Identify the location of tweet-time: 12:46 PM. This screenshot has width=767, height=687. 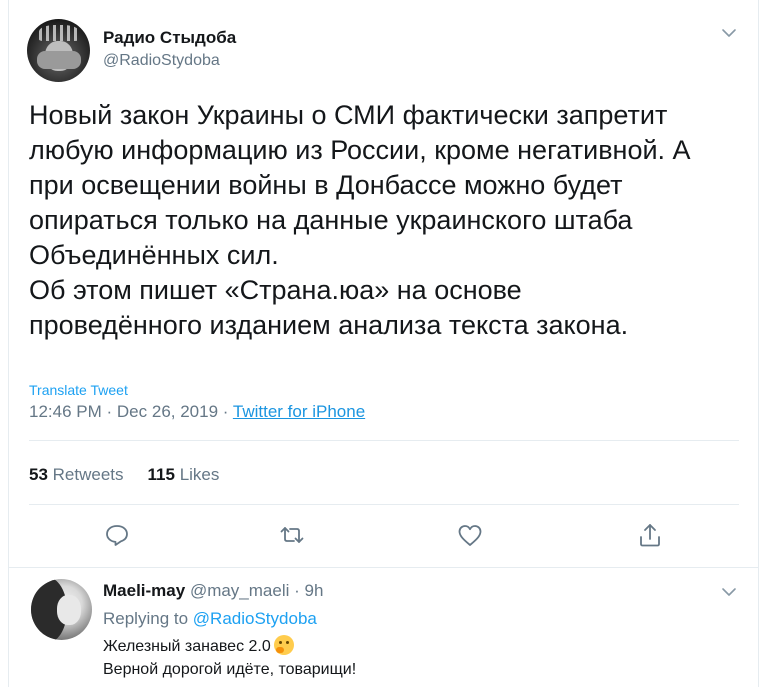
(65, 411).